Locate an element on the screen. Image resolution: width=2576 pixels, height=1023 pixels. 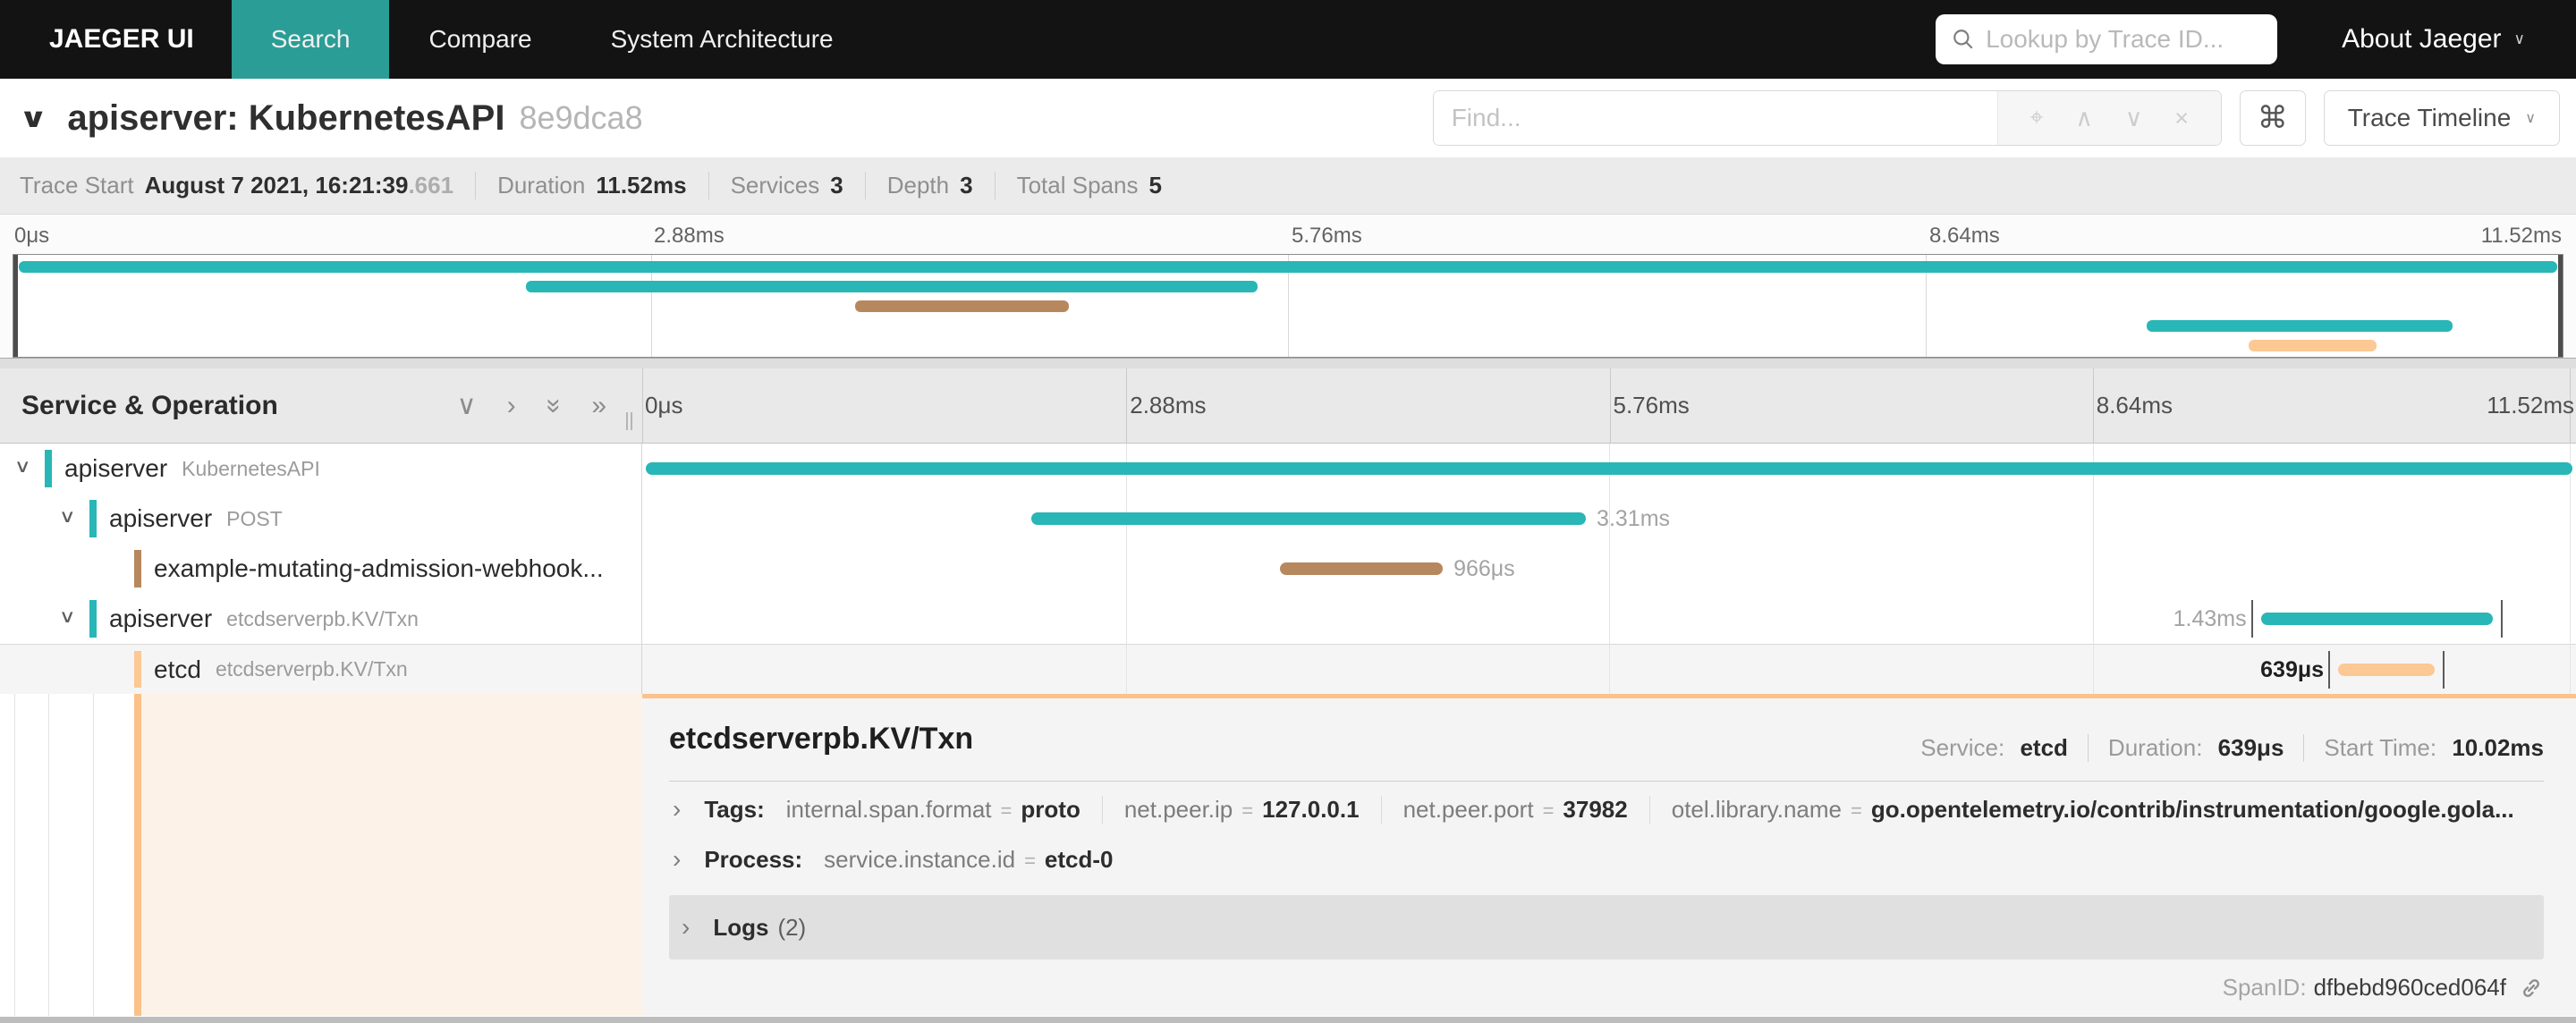
minimap-viewport is located at coordinates (1288, 306).